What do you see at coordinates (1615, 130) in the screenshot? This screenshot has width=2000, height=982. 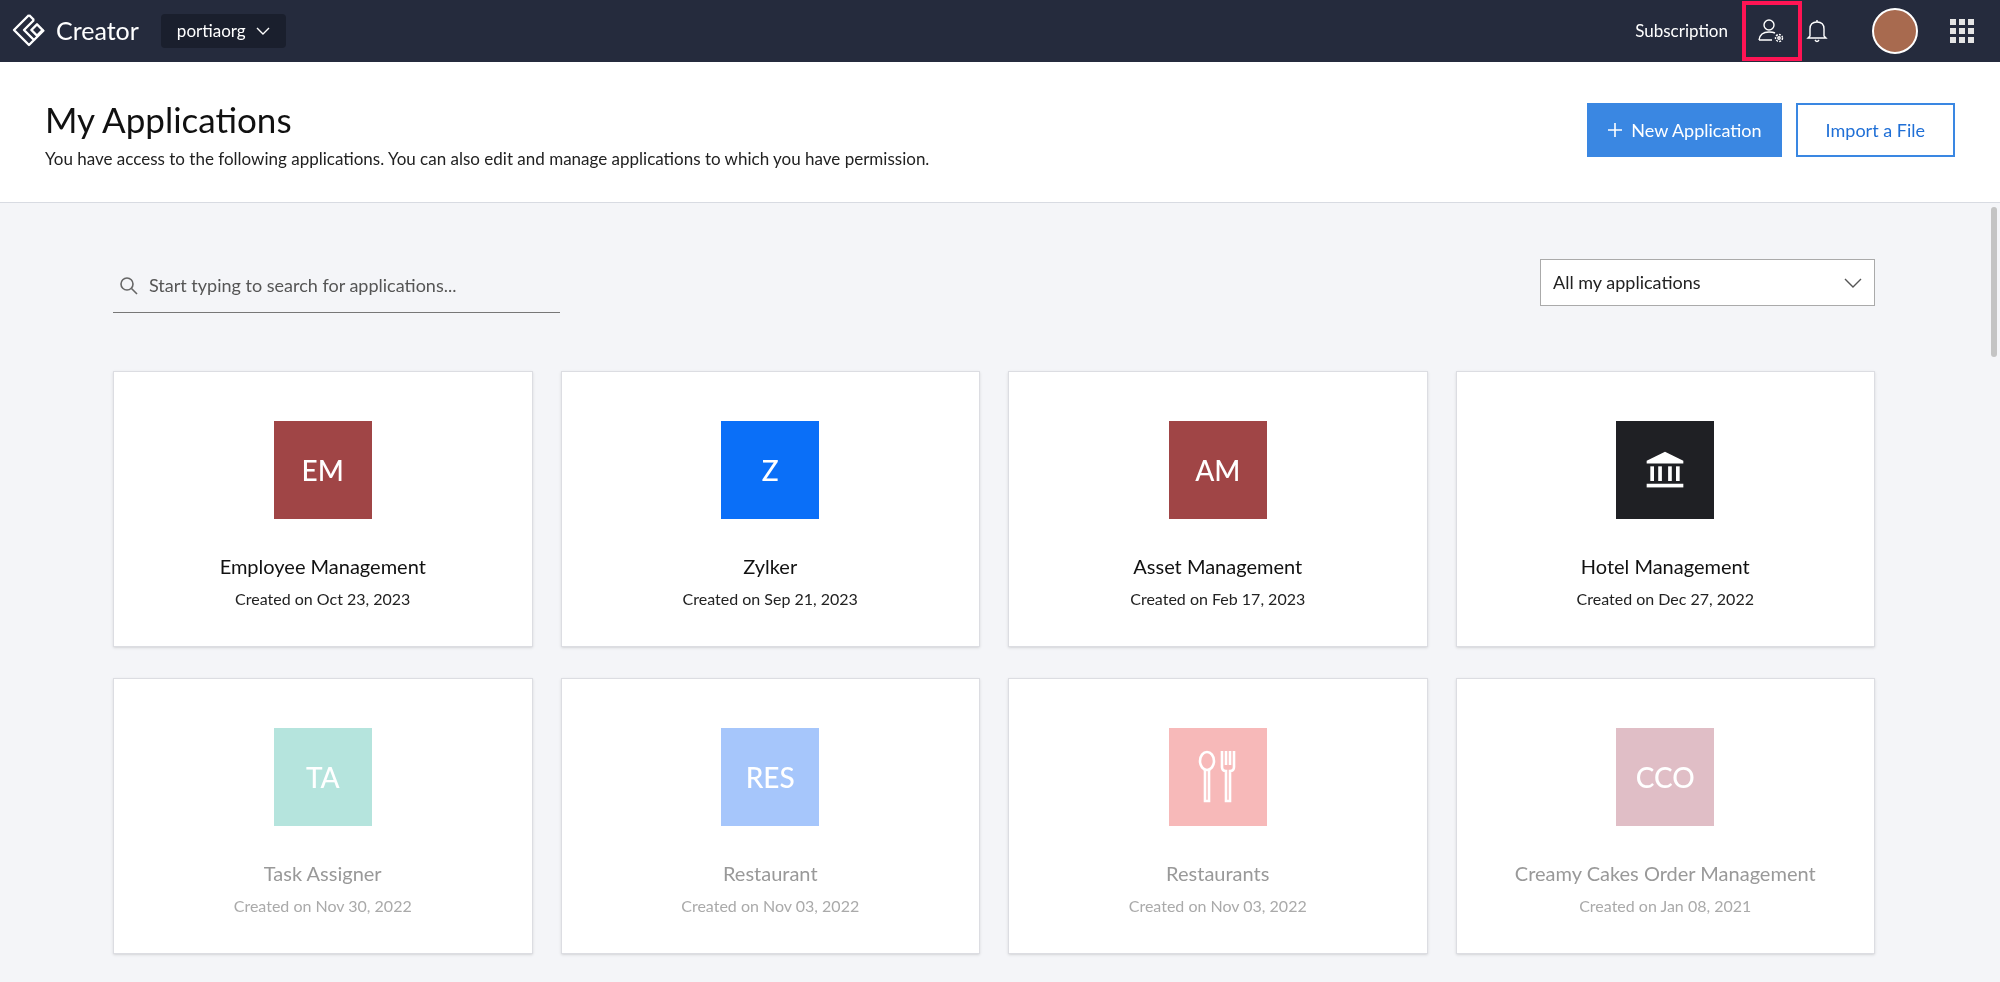 I see `plus-icon` at bounding box center [1615, 130].